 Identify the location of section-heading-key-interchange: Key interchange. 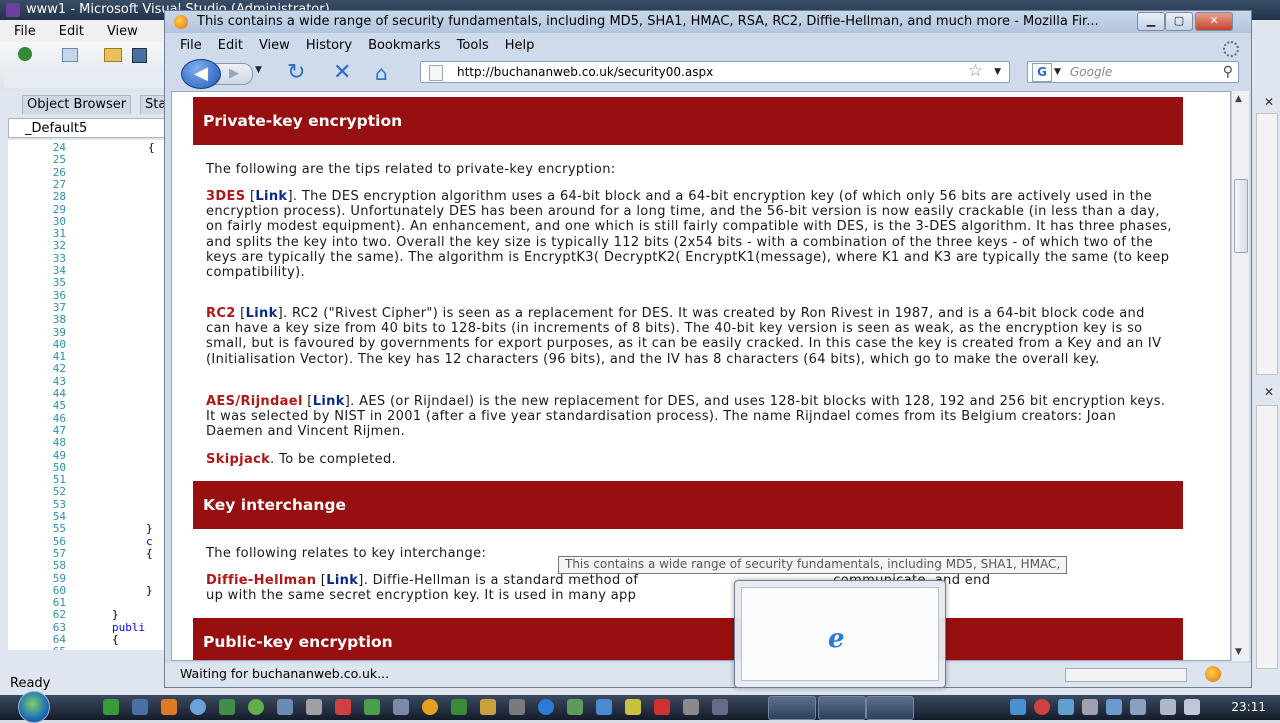
(688, 505).